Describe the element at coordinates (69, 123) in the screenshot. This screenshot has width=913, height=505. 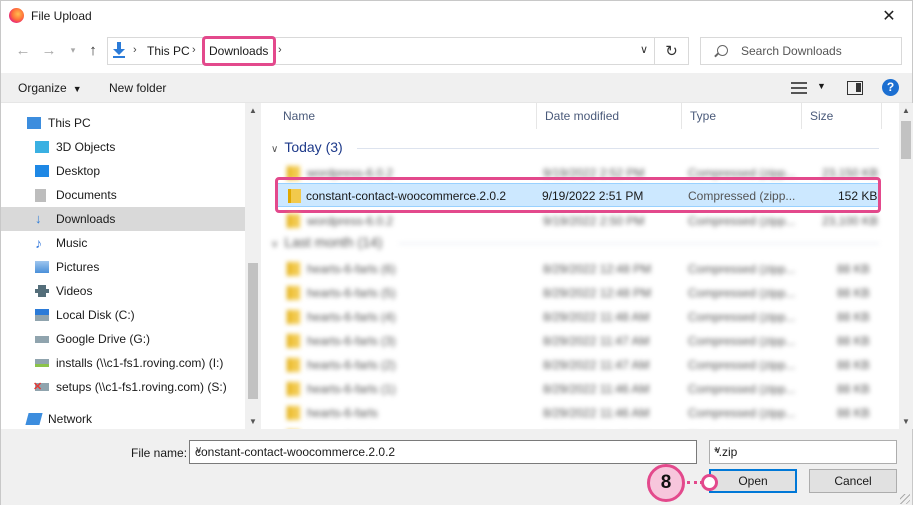
I see `nav-label: This PC` at that location.